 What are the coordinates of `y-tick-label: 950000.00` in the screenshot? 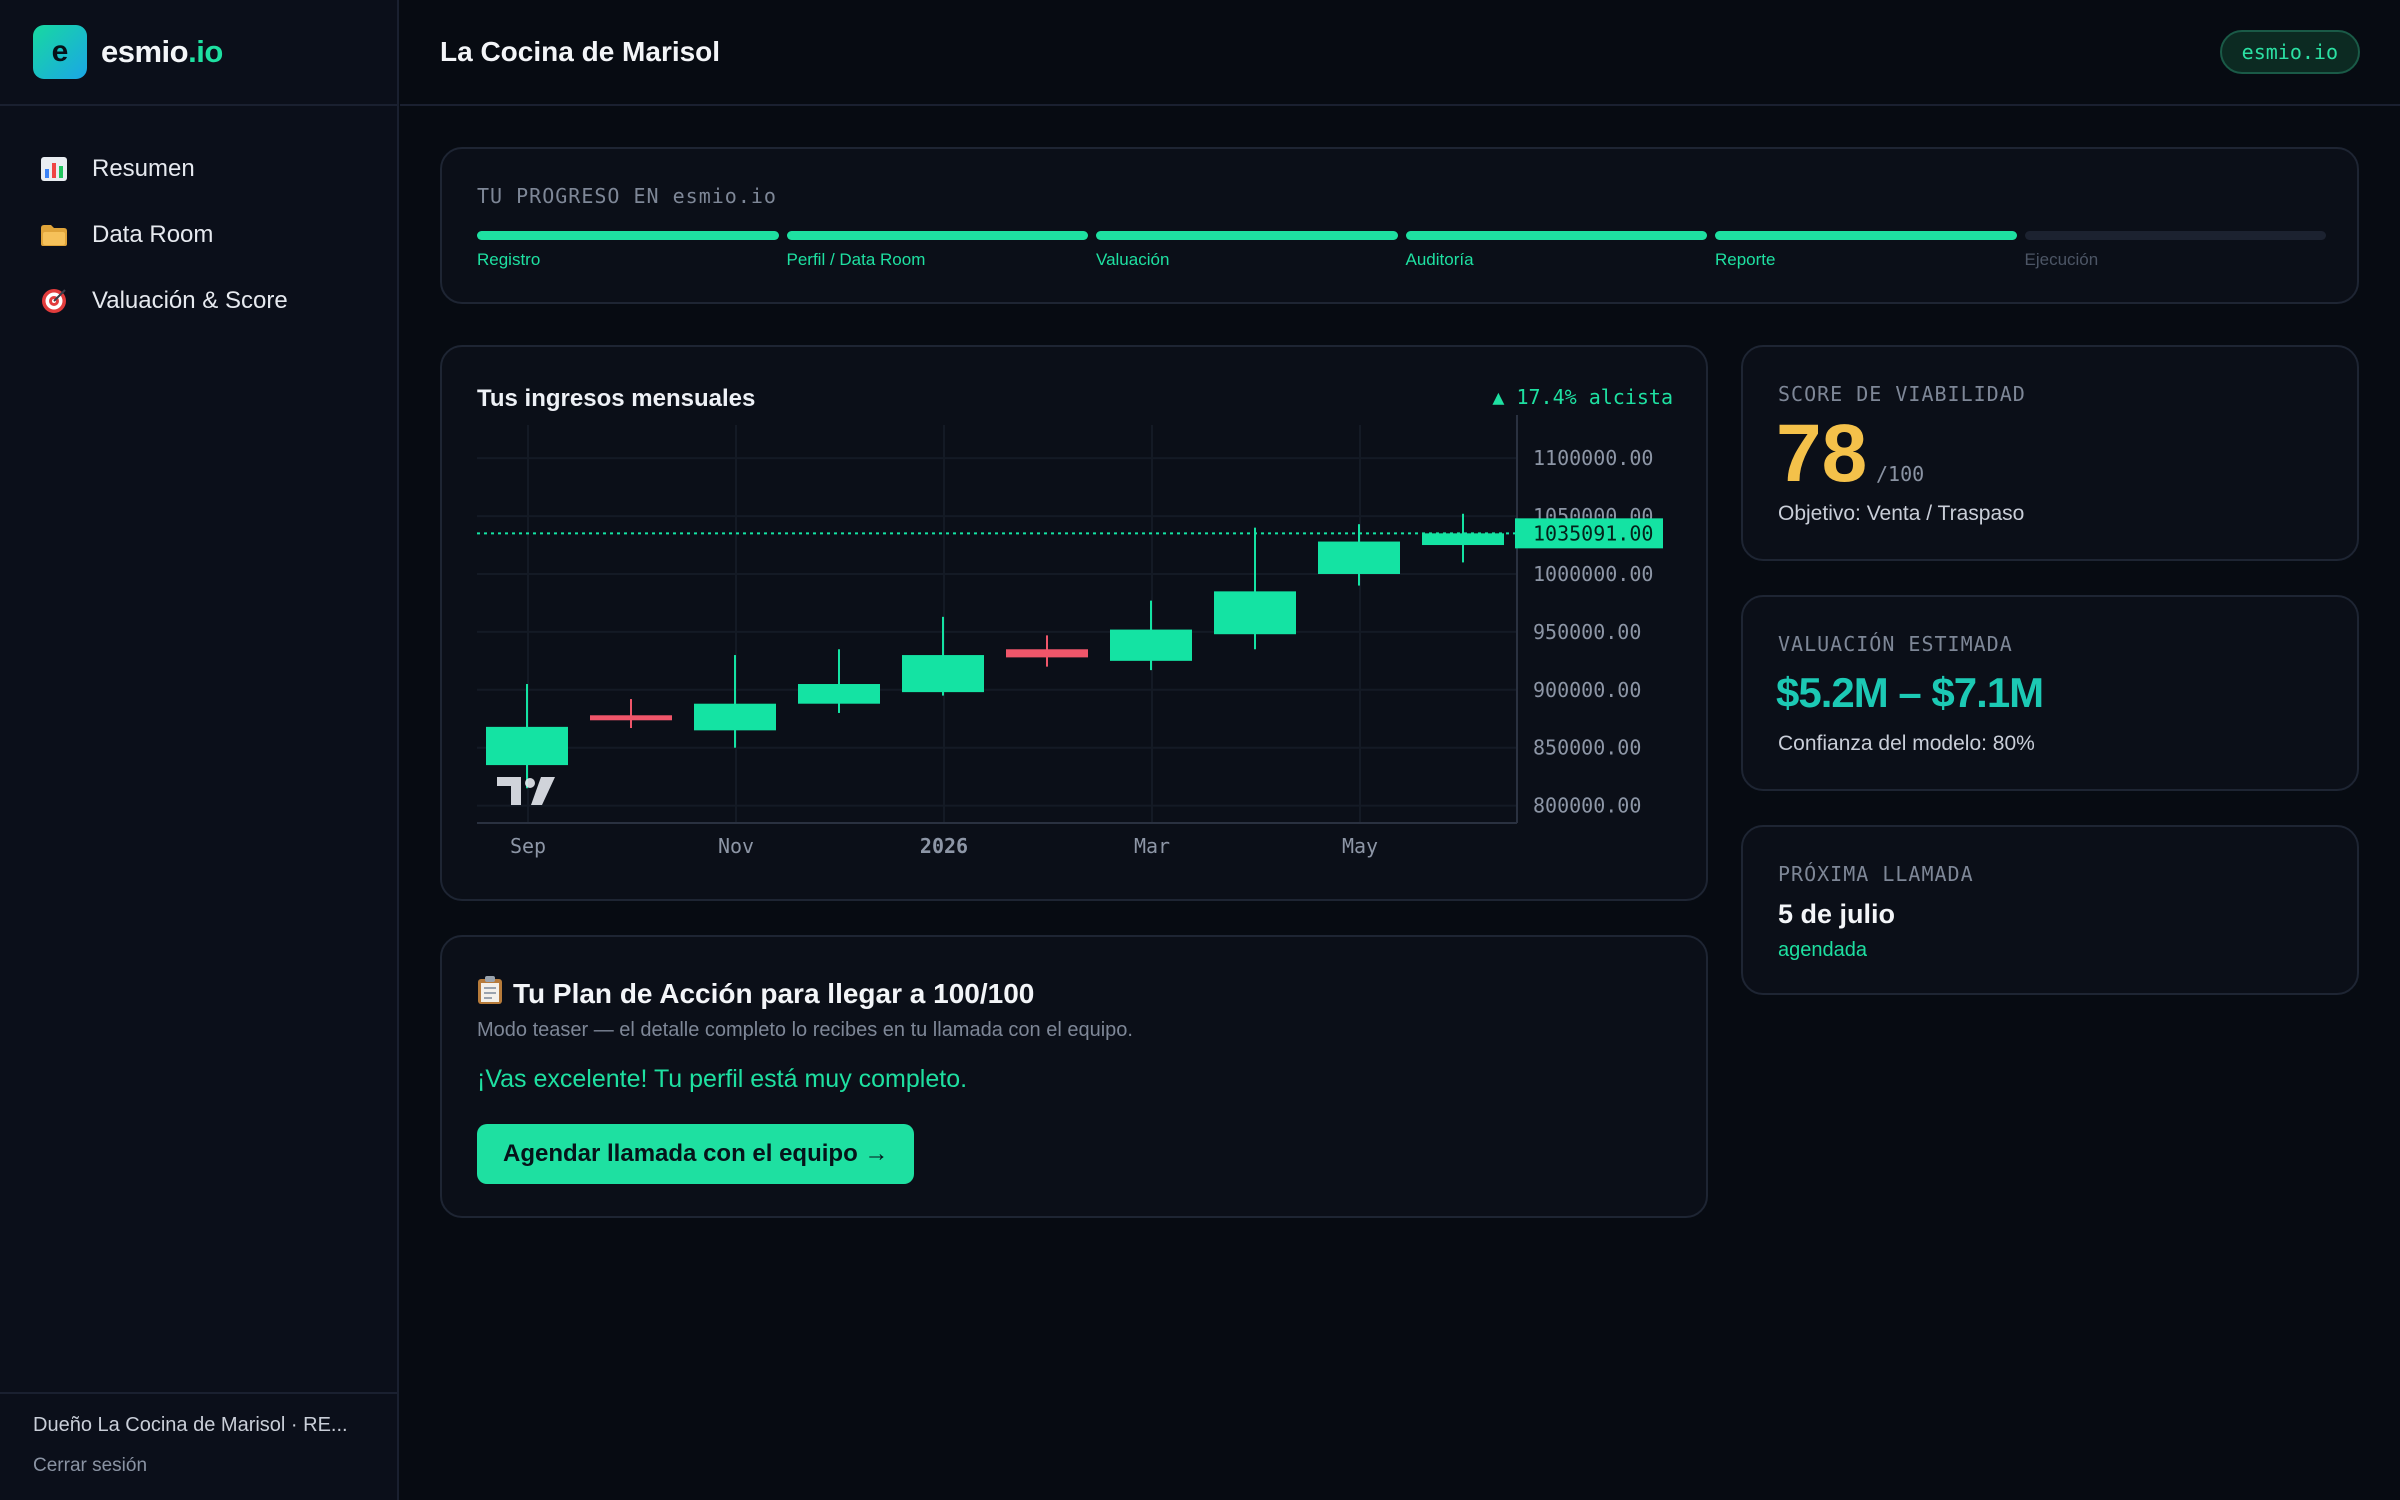 It's located at (1587, 632).